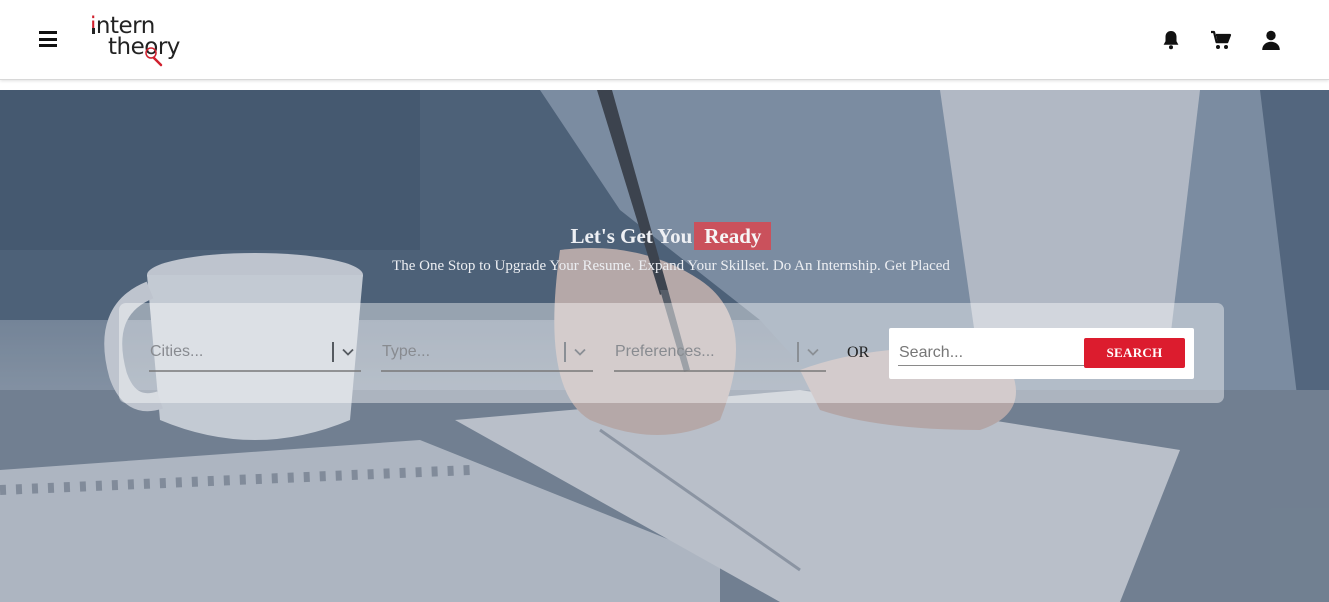 The image size is (1329, 602). I want to click on search-input, so click(991, 353).